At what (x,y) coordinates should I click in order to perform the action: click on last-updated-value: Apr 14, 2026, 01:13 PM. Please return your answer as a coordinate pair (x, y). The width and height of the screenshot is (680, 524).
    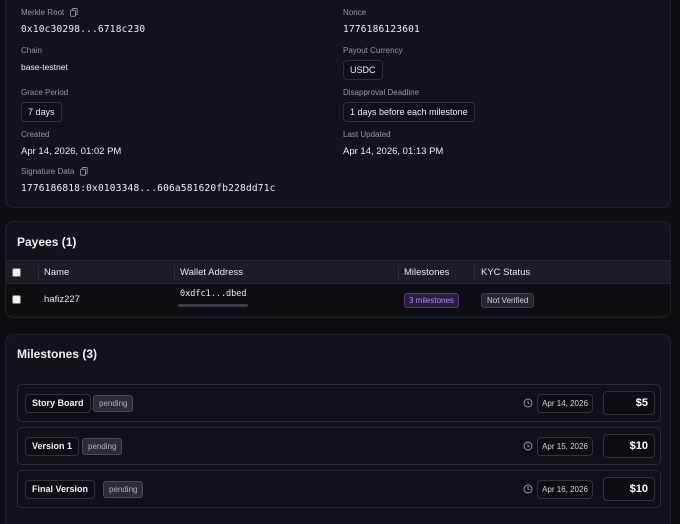
    Looking at the image, I should click on (393, 151).